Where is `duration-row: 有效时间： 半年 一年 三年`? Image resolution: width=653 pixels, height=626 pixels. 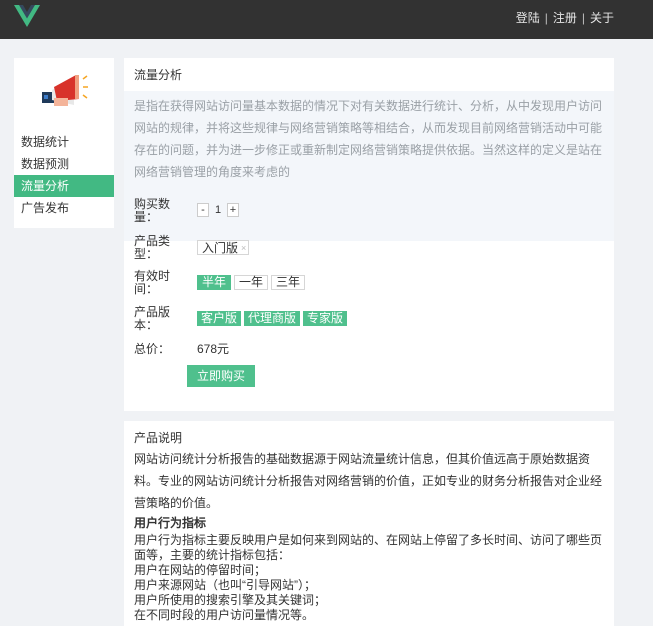 duration-row: 有效时间： 半年 一年 三年 is located at coordinates (220, 282).